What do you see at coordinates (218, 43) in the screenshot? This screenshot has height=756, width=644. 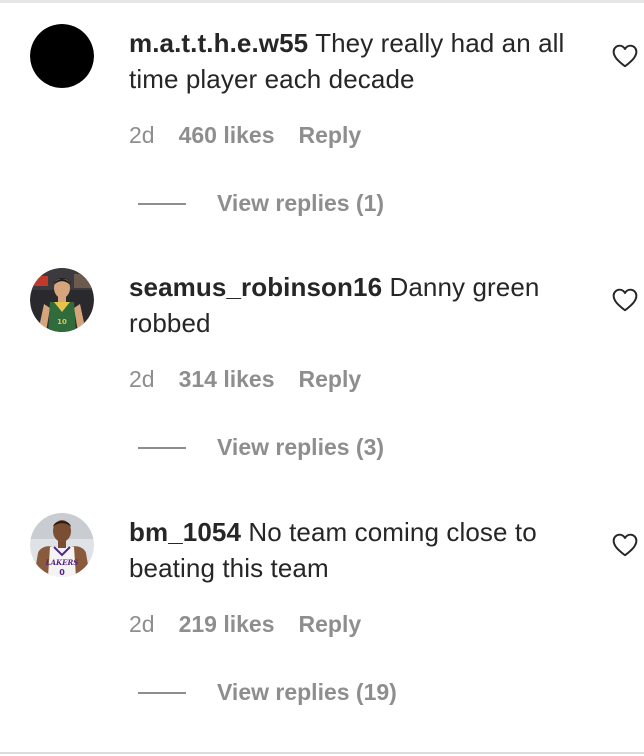 I see `comment-username: m.a.t.t.h.e.w55` at bounding box center [218, 43].